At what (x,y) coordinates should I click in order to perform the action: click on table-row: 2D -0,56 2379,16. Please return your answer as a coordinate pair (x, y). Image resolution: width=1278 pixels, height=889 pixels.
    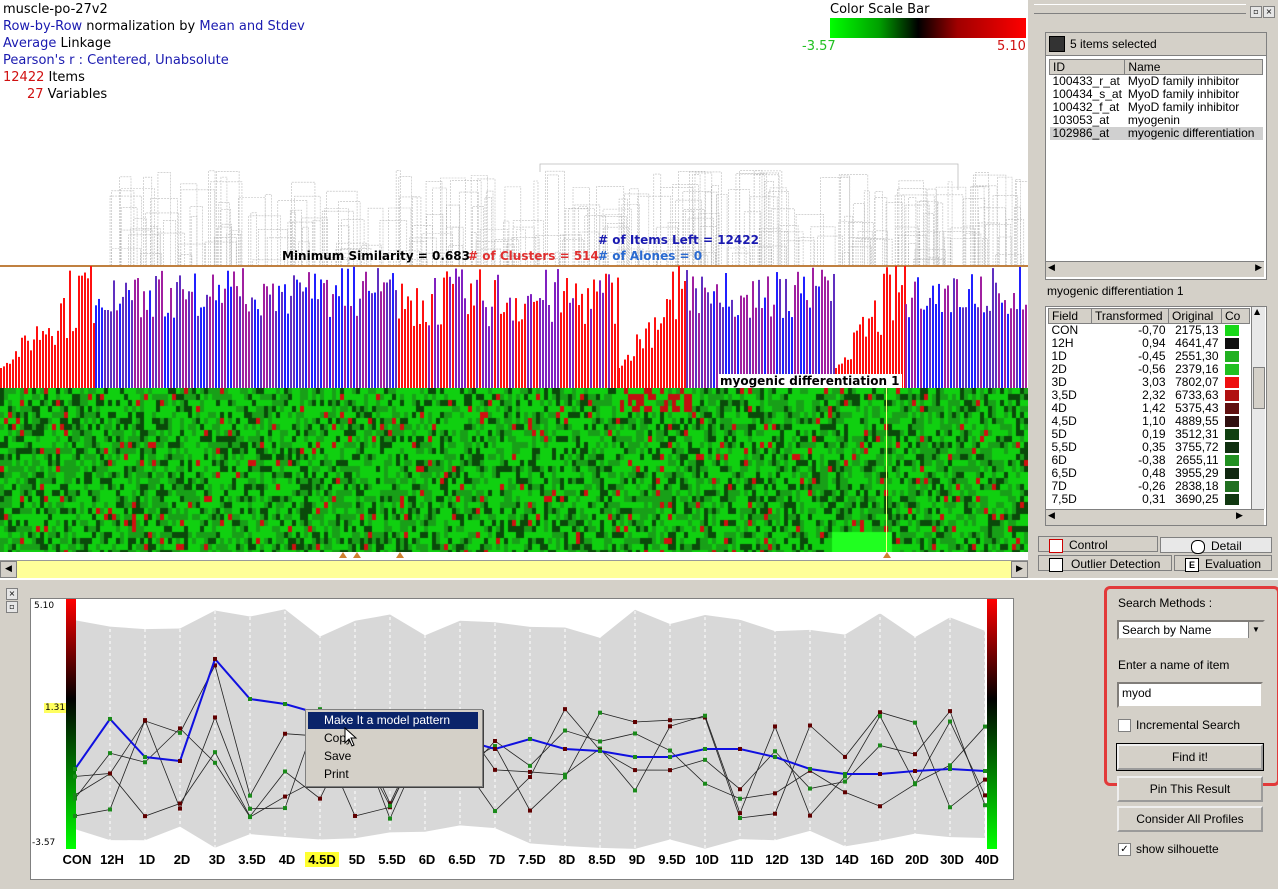
    Looking at the image, I should click on (1149, 369).